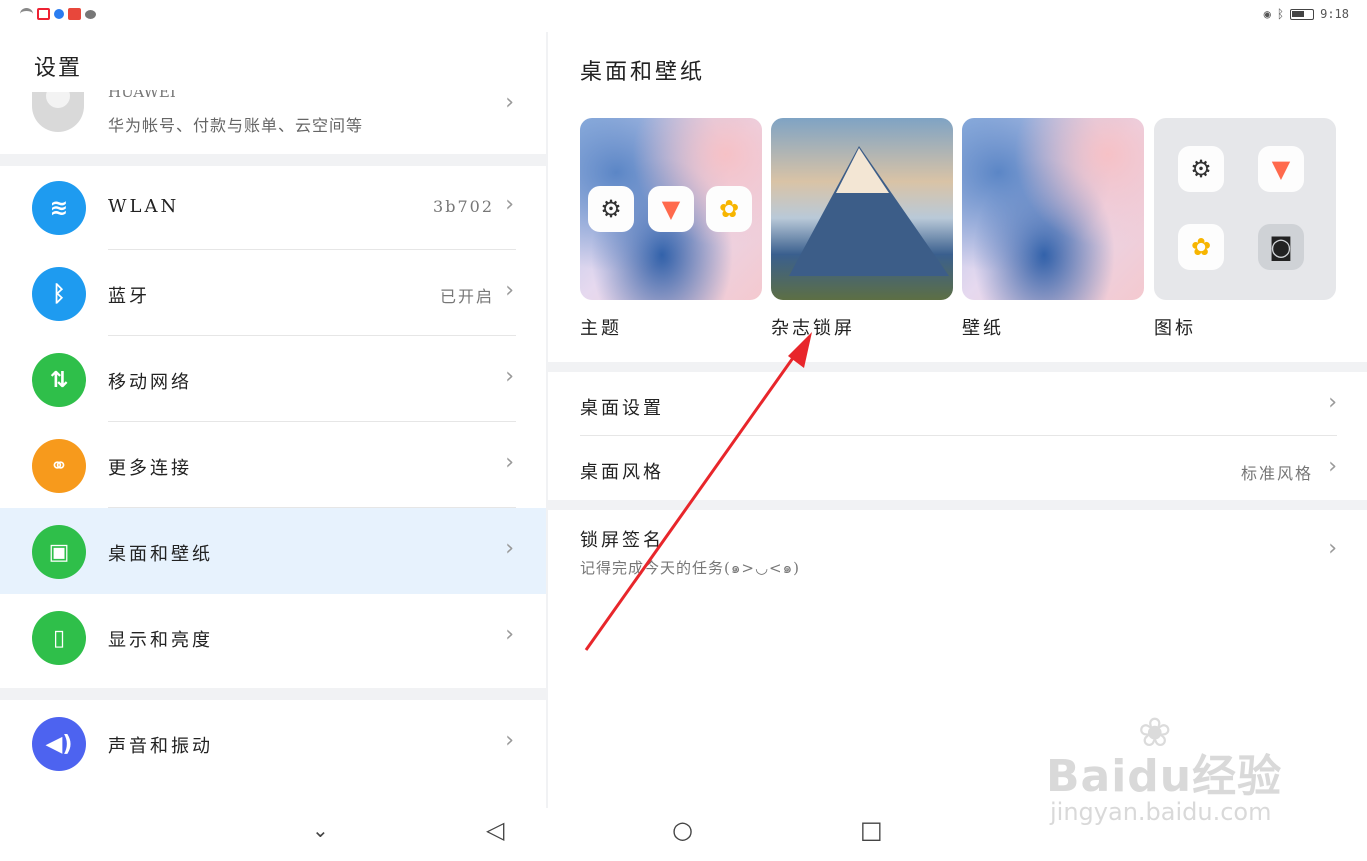 This screenshot has height=861, width=1367. Describe the element at coordinates (957, 404) in the screenshot. I see `desktop-settings-row: 桌面设置 ›` at that location.